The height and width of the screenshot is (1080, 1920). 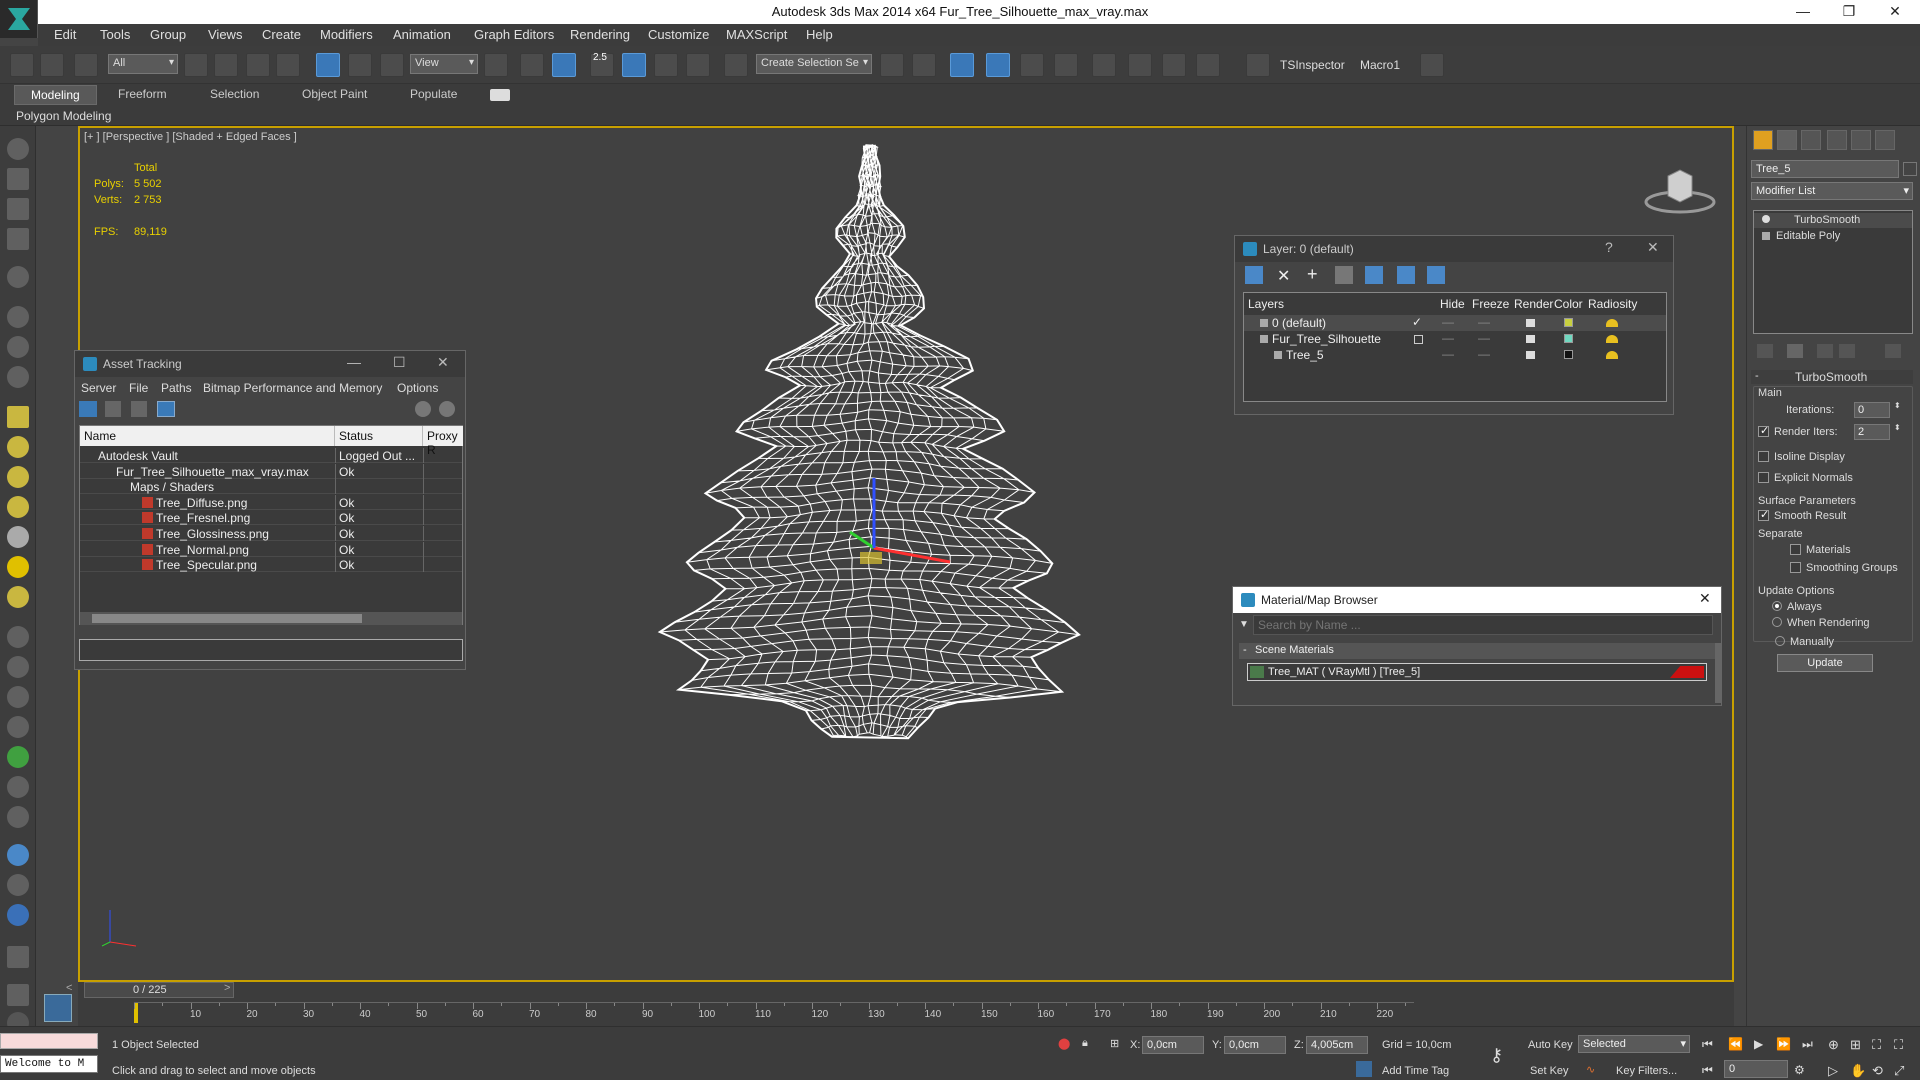 What do you see at coordinates (292, 388) in the screenshot?
I see `asset-menu-bitmap: Bitmap Performance and Memory` at bounding box center [292, 388].